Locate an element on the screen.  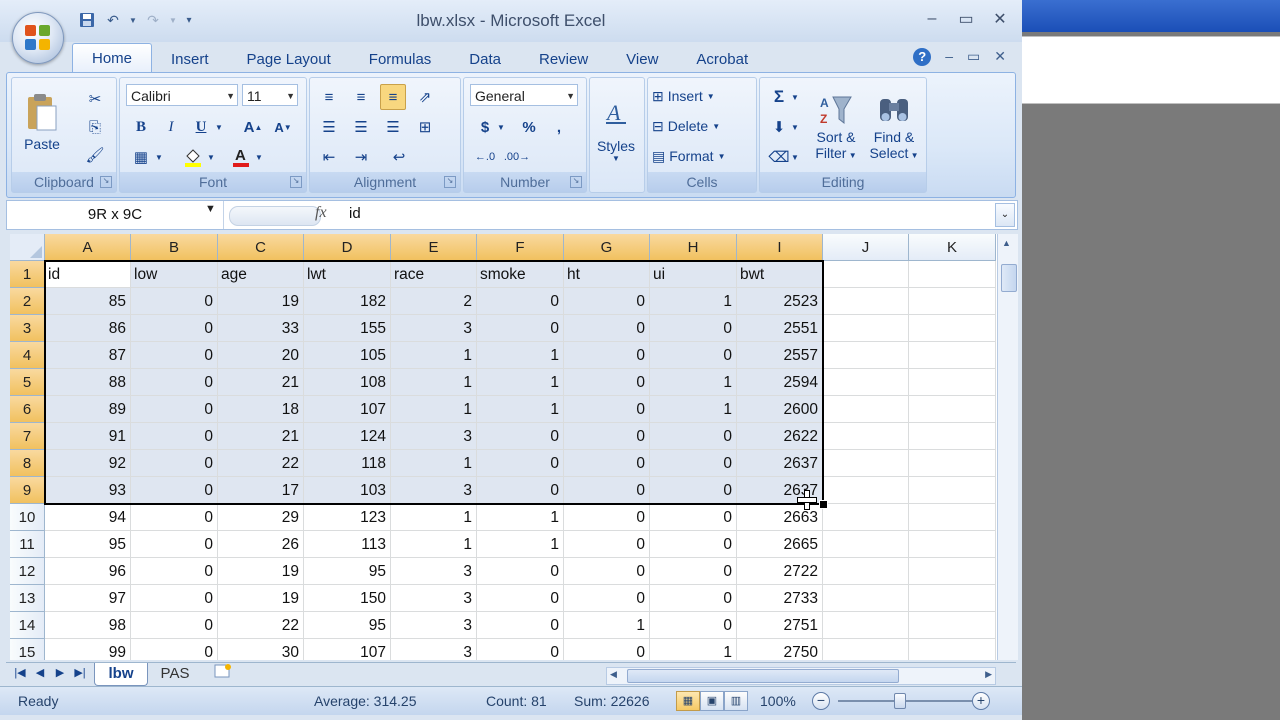
cell-k11 is located at coordinates (952, 544).